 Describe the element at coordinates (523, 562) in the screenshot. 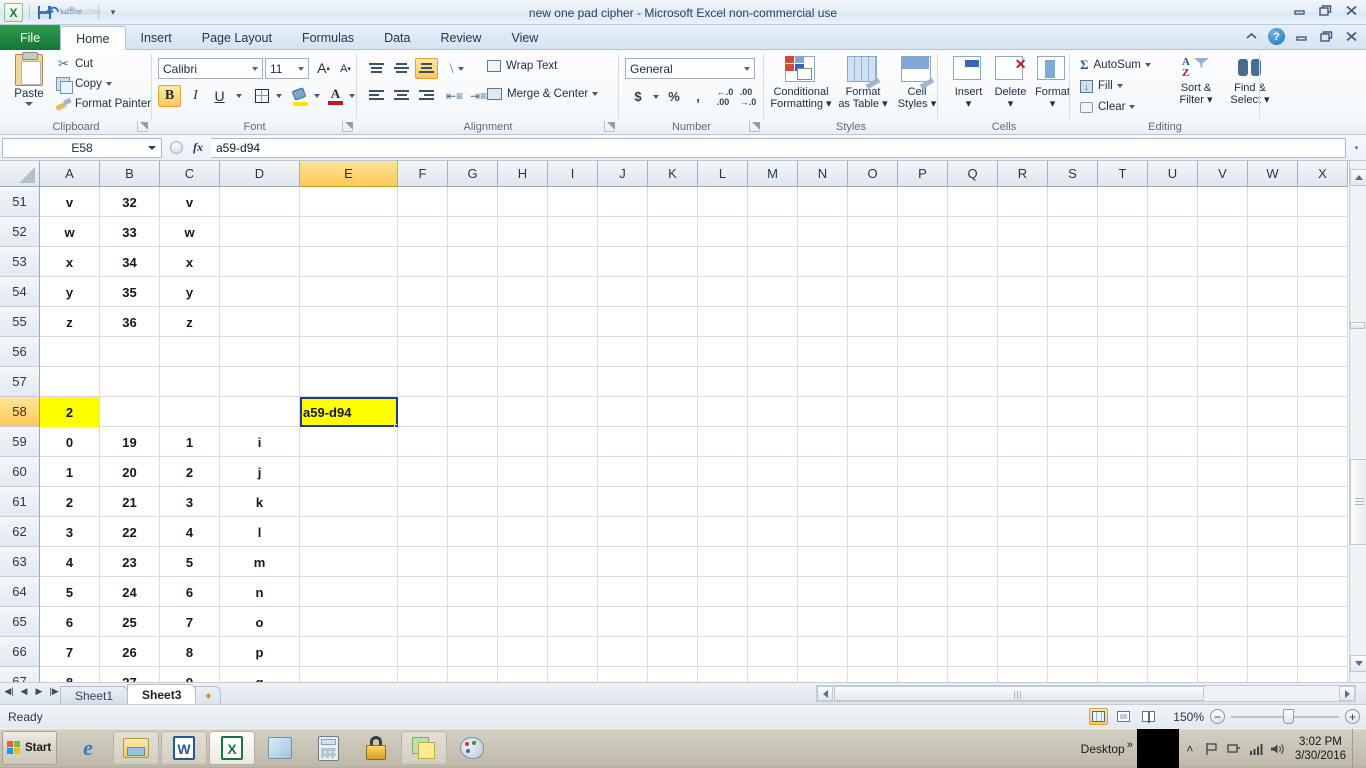

I see `cell-h63` at that location.